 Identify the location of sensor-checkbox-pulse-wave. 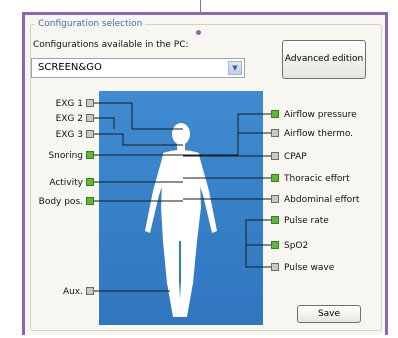
(275, 267).